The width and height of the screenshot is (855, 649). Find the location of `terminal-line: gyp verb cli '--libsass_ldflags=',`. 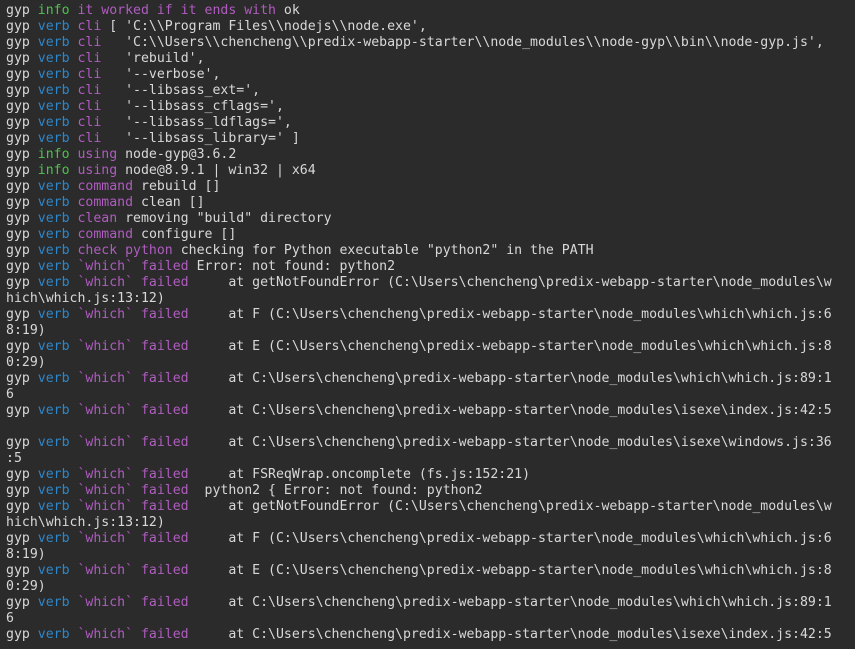

terminal-line: gyp verb cli '--libsass_ldflags=', is located at coordinates (429, 123).